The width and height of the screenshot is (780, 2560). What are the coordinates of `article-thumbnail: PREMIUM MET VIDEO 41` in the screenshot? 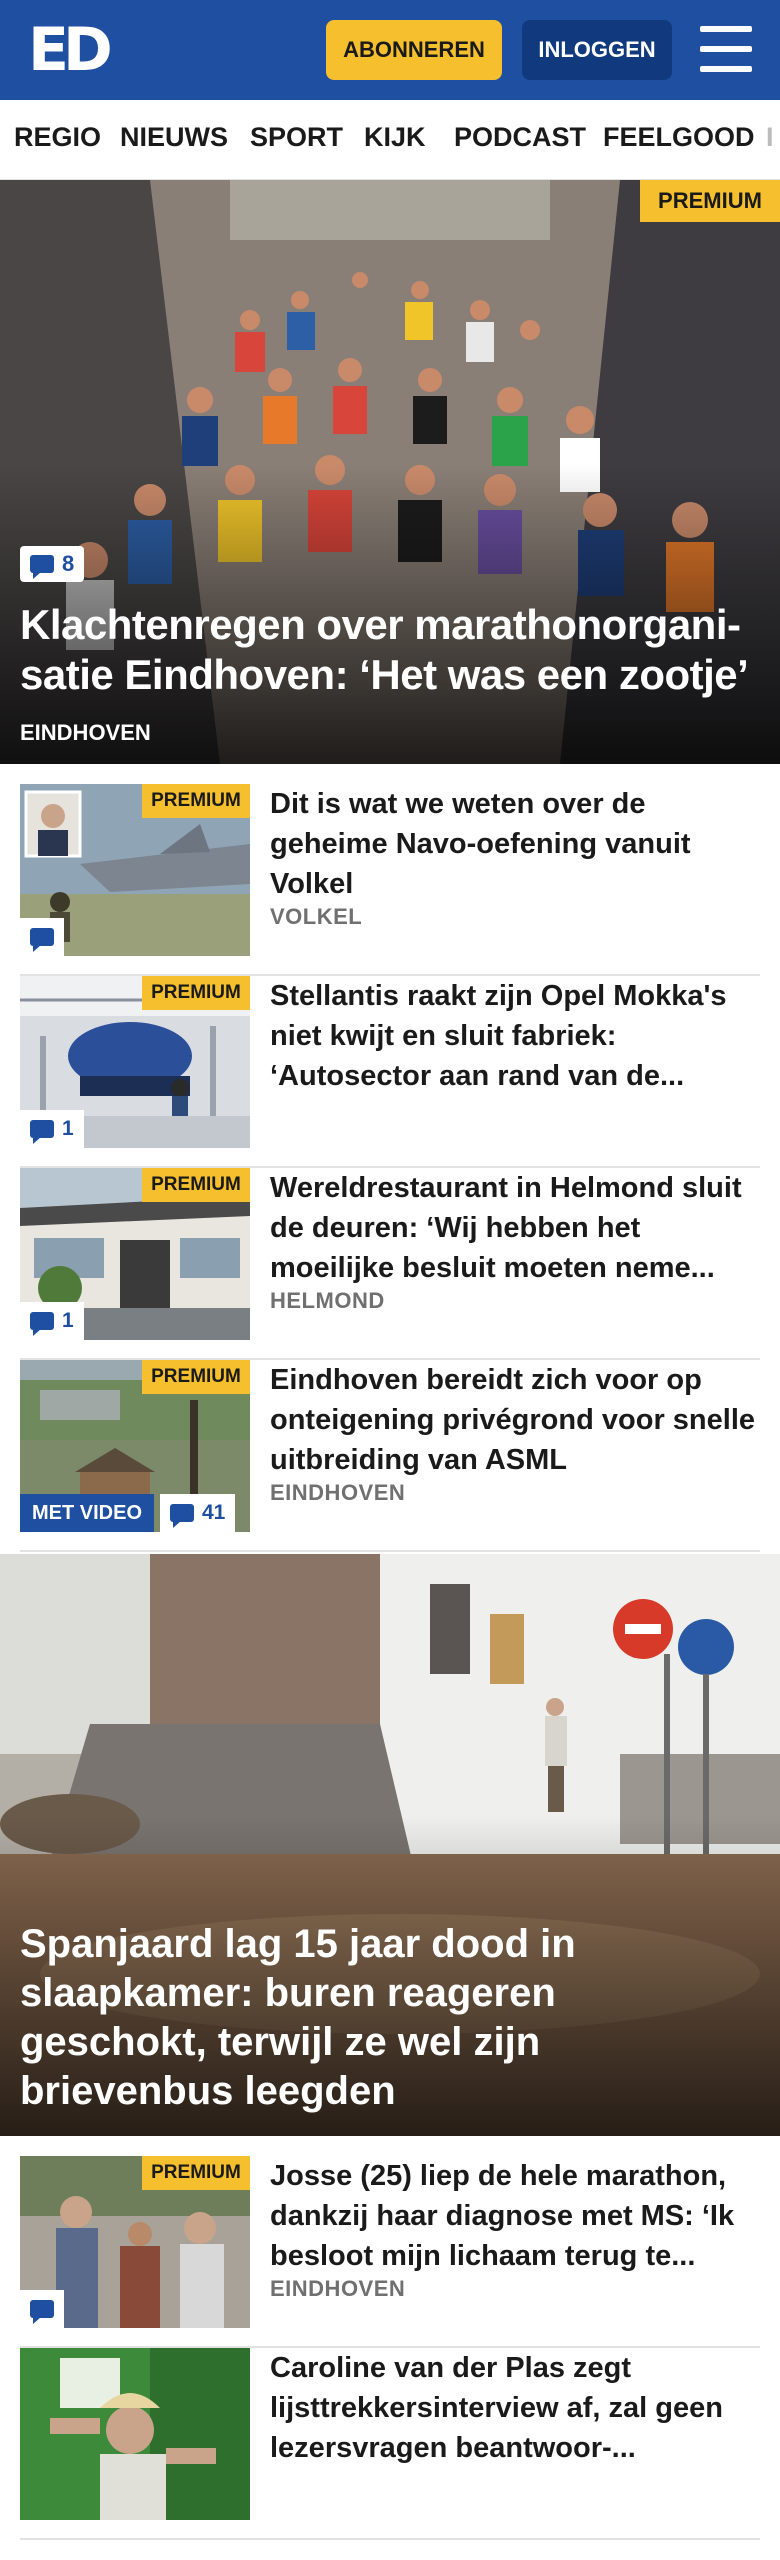 It's located at (135, 1446).